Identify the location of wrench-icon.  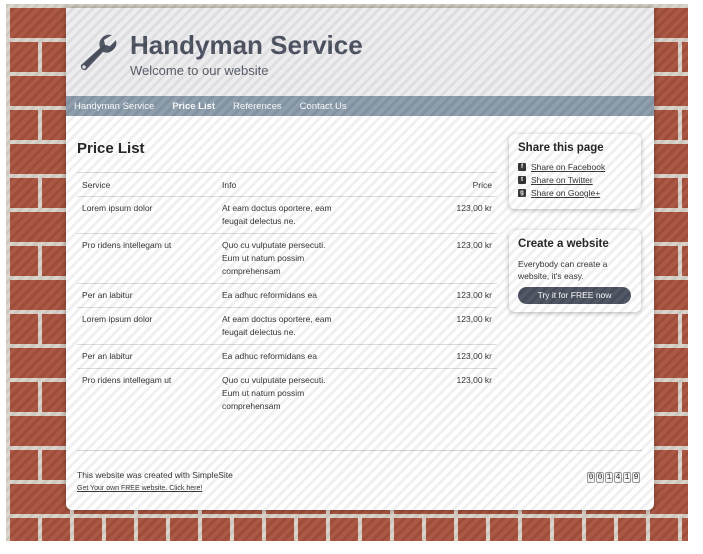
(98, 52).